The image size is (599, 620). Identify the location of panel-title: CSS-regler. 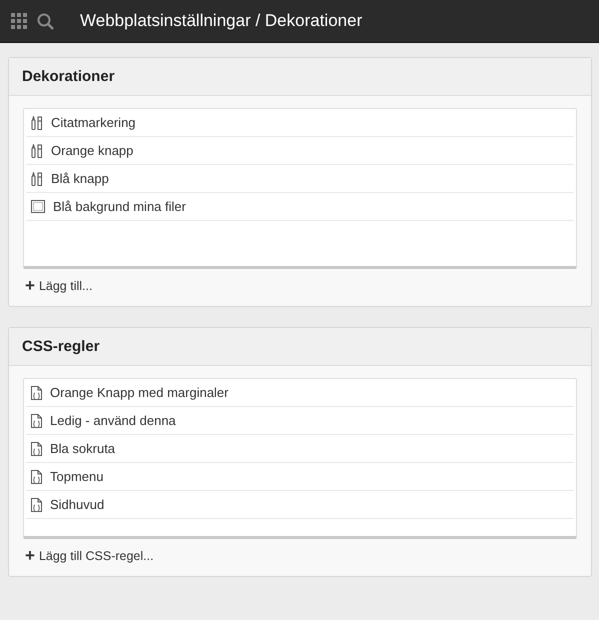
(300, 347).